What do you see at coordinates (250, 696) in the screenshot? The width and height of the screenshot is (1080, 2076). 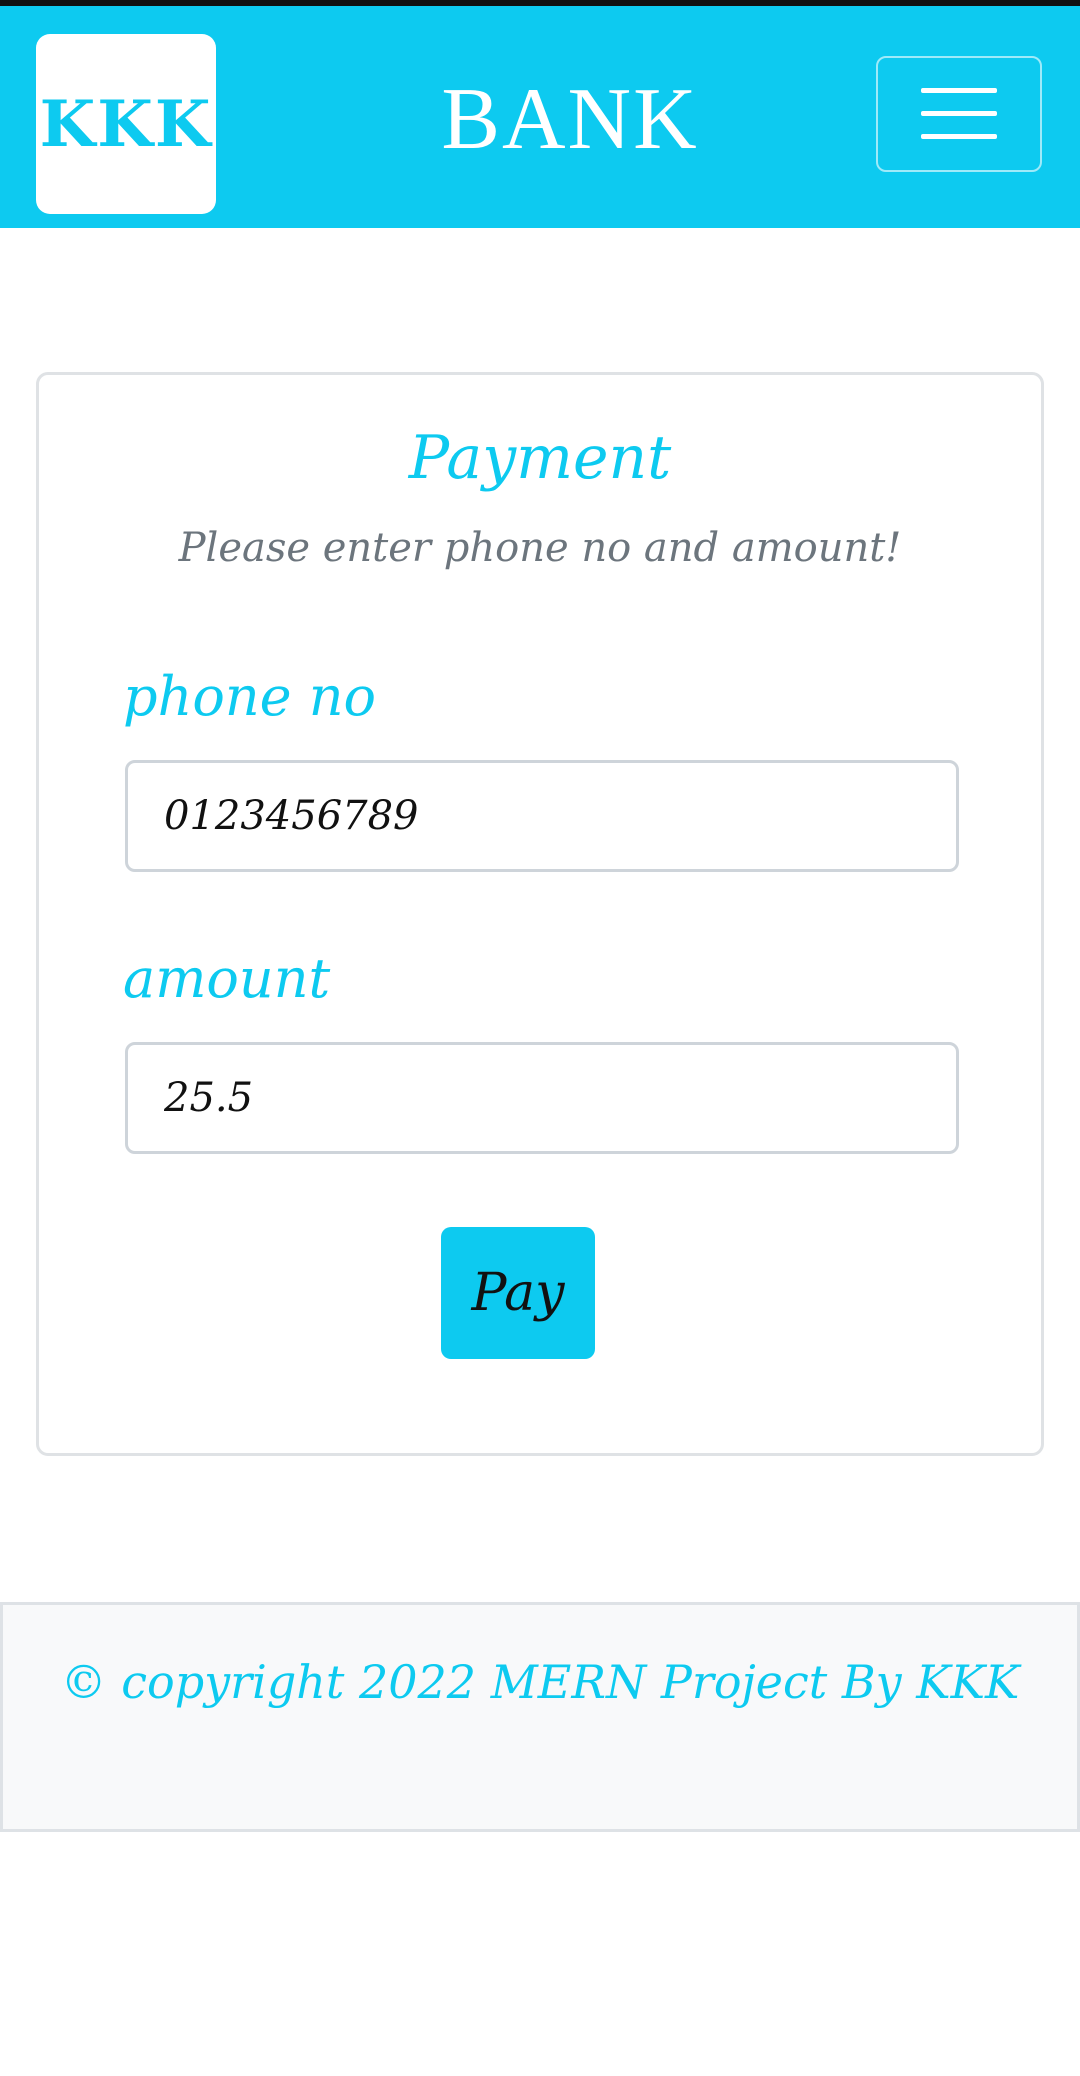 I see `phone-label: phone no` at bounding box center [250, 696].